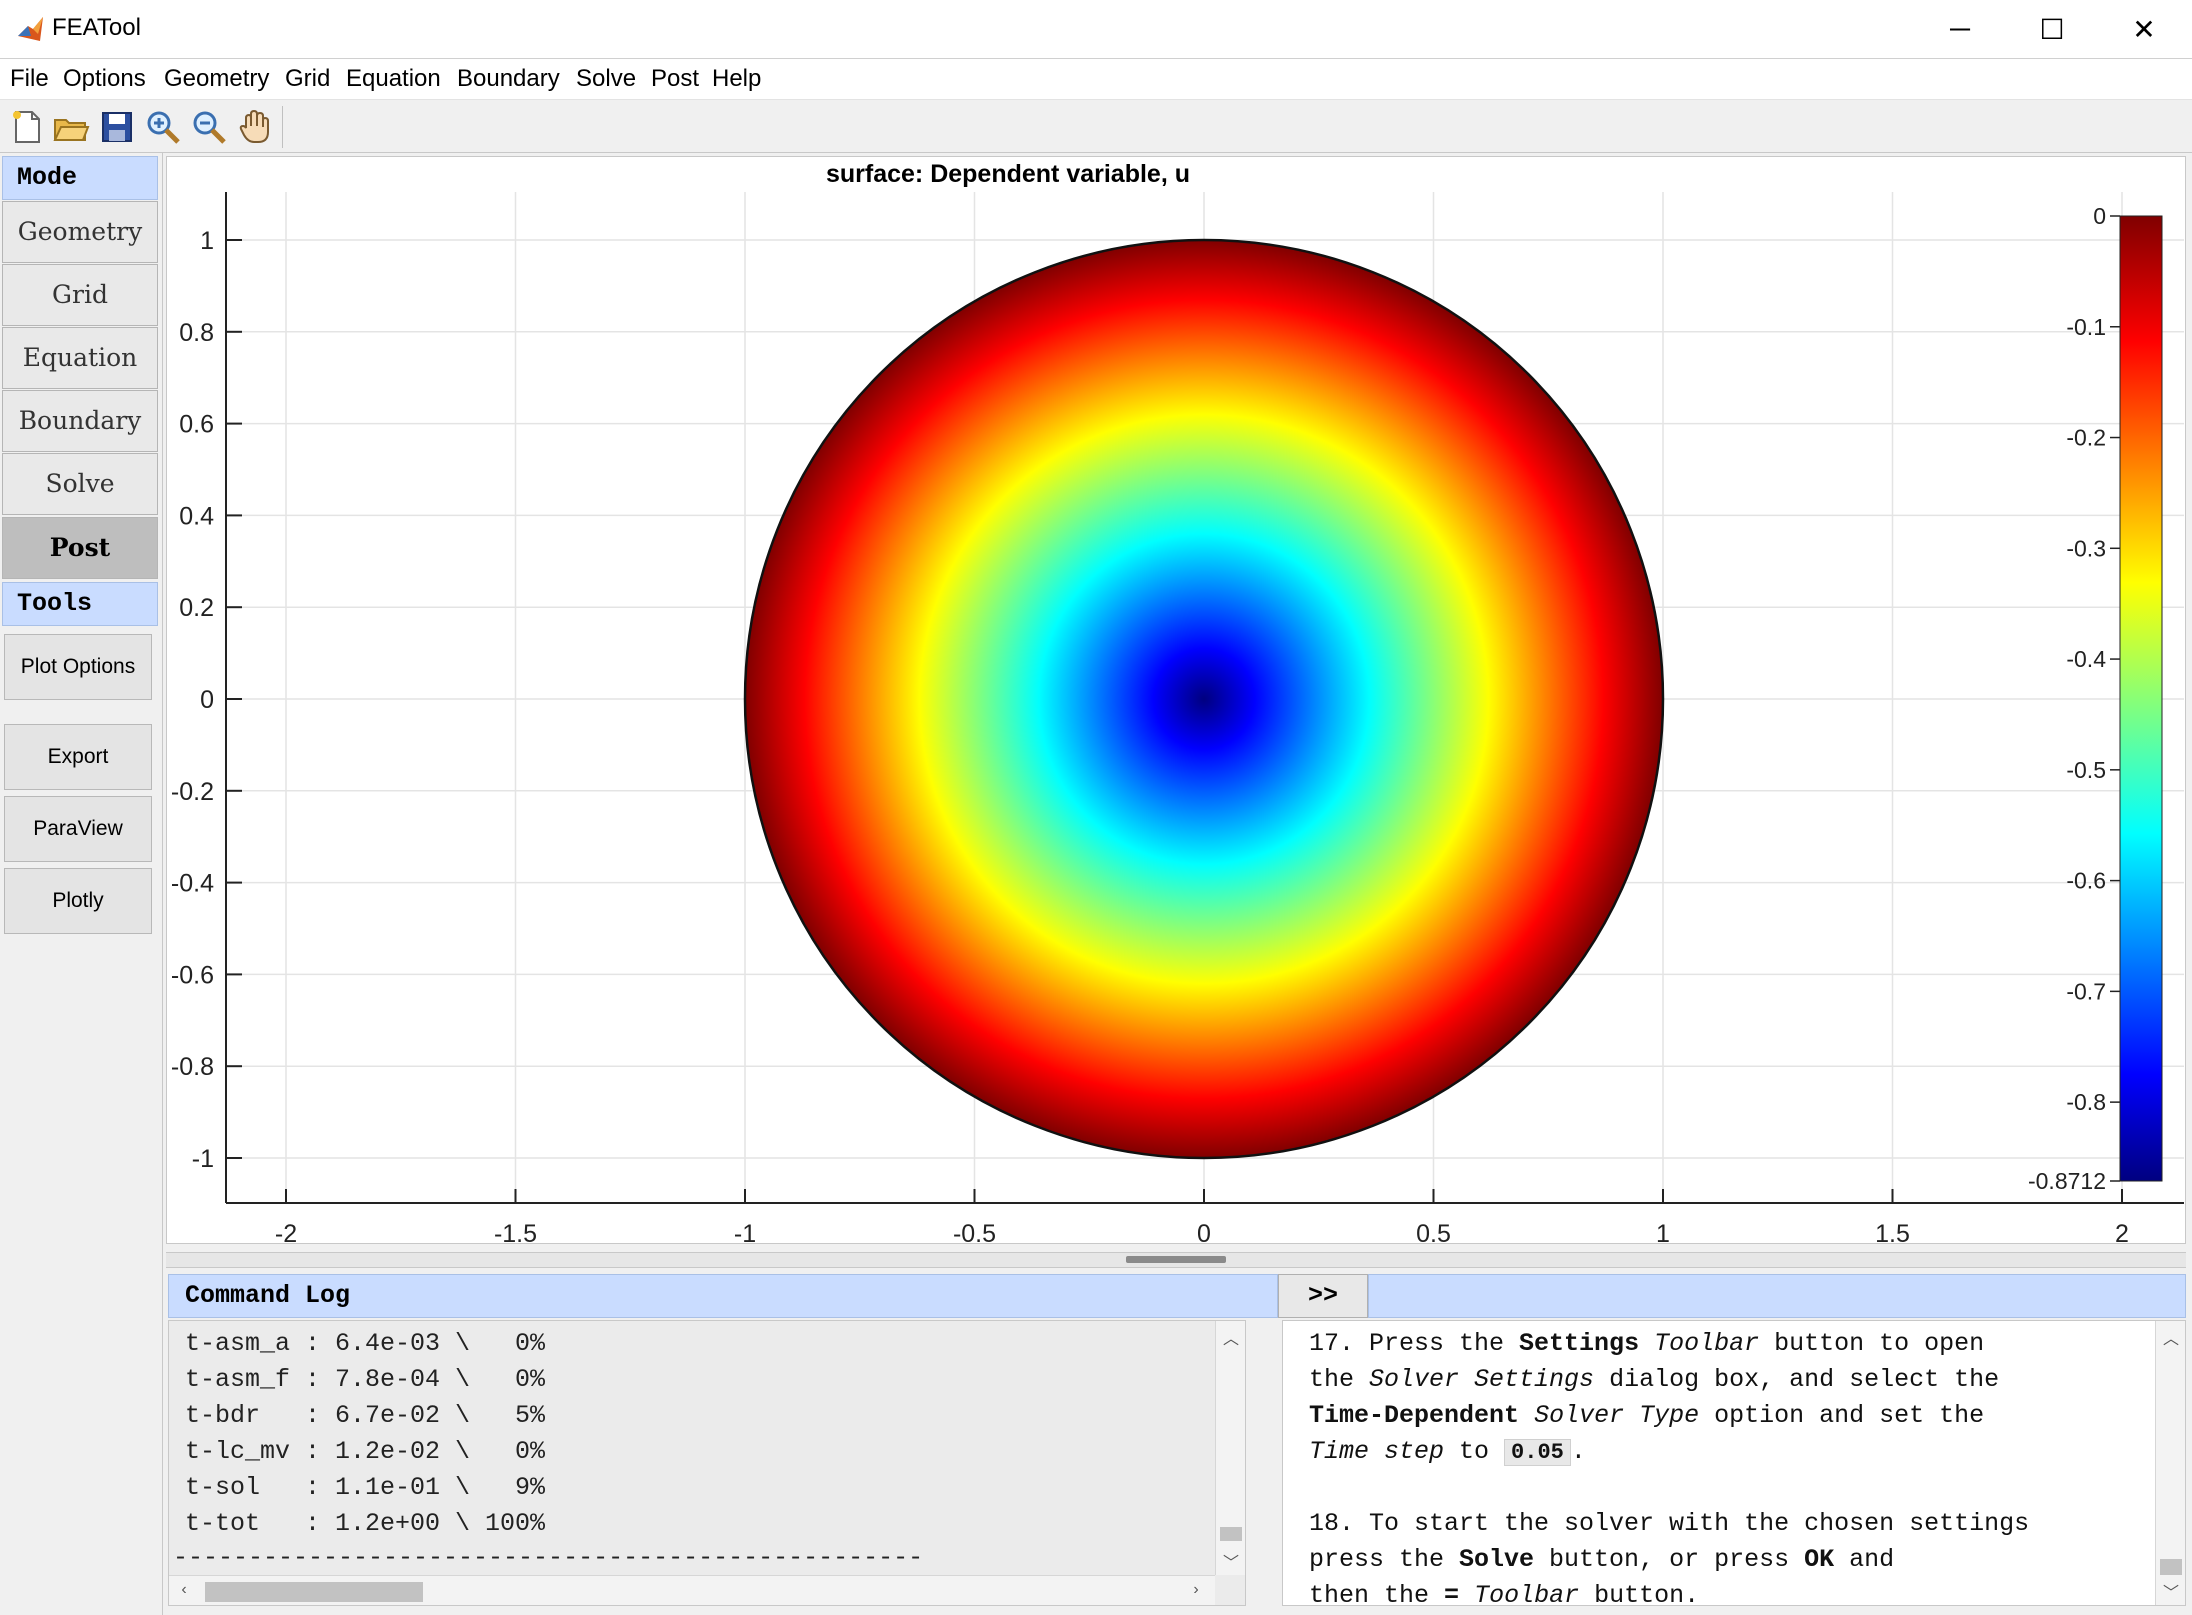  I want to click on toolbar, so click(1096, 126).